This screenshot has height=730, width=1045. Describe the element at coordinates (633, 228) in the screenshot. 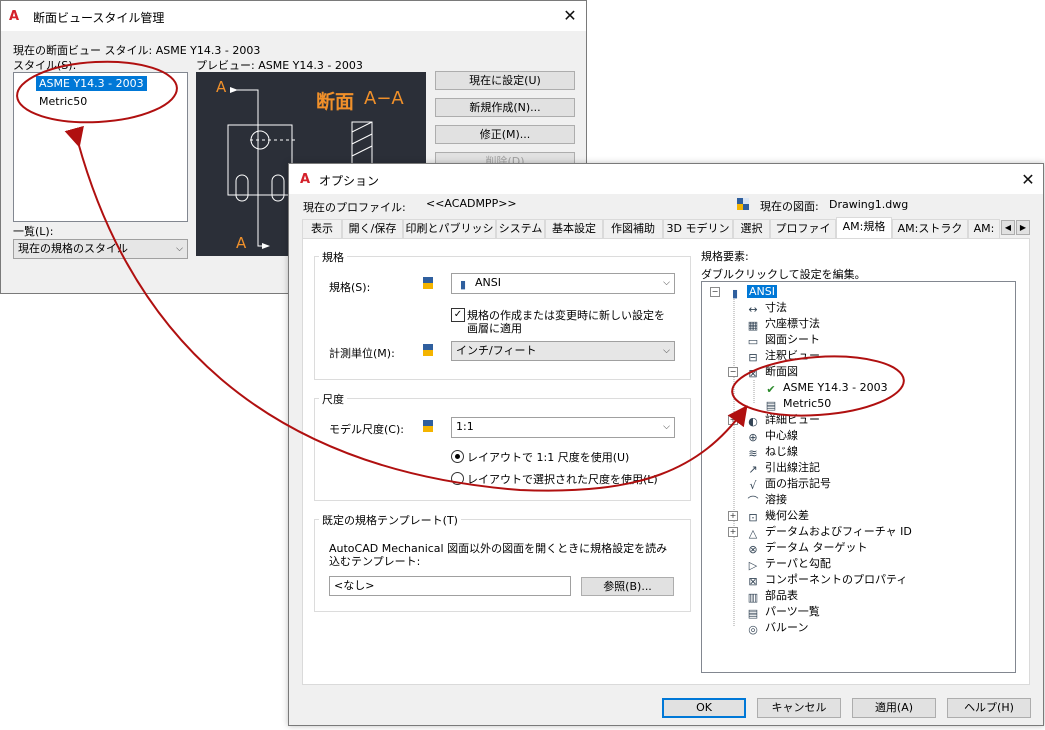

I see `tab-drafting: 作図補助` at that location.